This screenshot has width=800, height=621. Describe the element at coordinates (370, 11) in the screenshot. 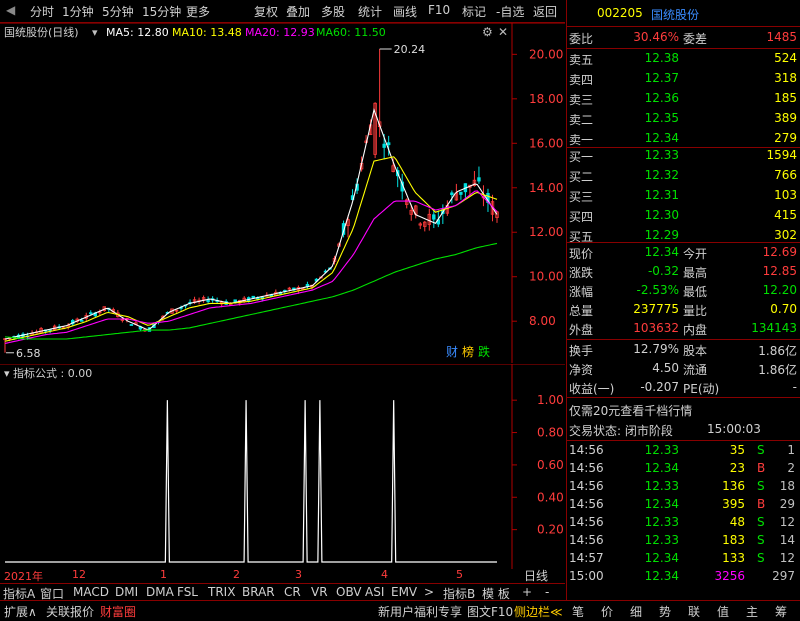

I see `toolbar-item-8: 统计` at that location.